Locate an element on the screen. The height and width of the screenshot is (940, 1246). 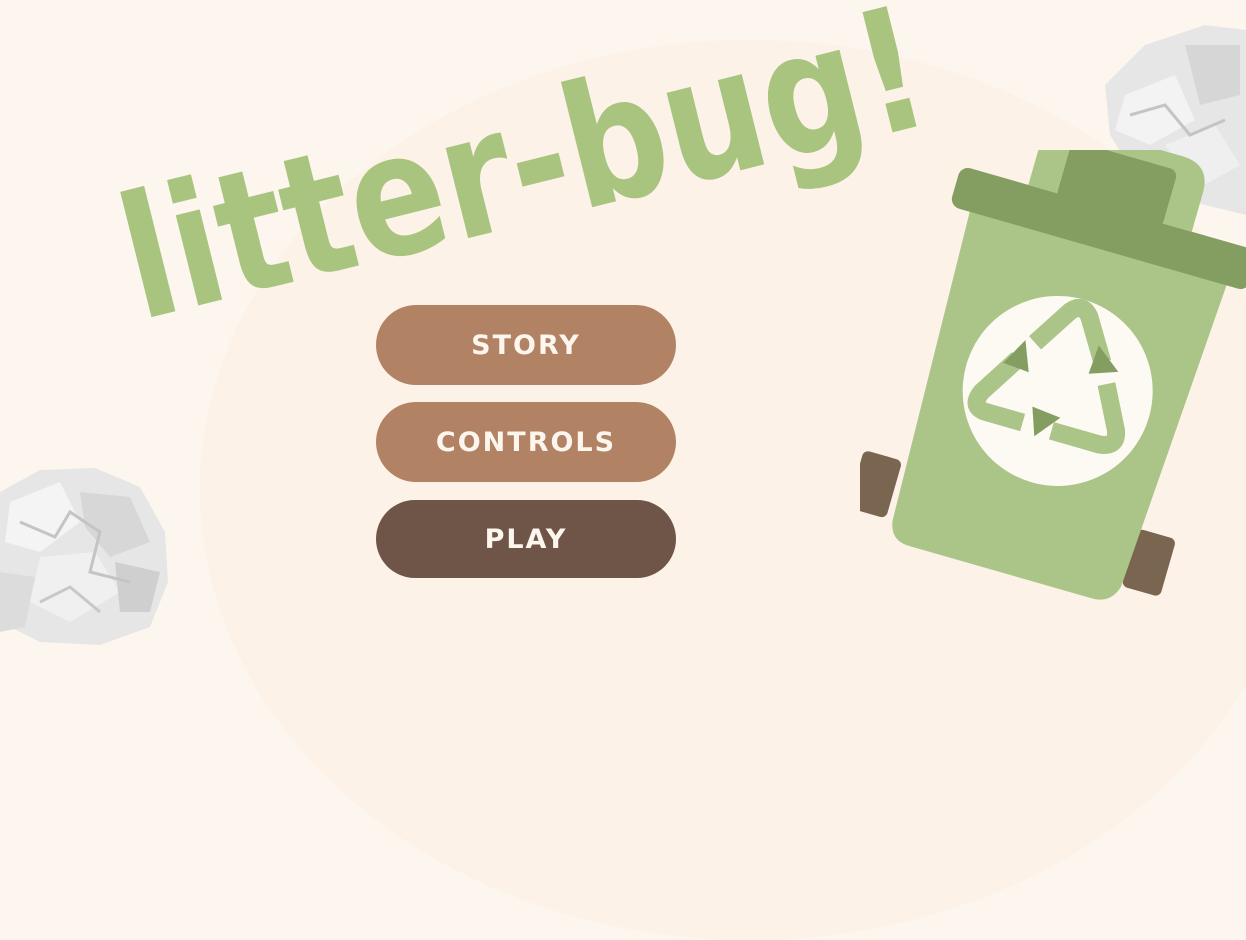
play-button-label: PLAY is located at coordinates (526, 539).